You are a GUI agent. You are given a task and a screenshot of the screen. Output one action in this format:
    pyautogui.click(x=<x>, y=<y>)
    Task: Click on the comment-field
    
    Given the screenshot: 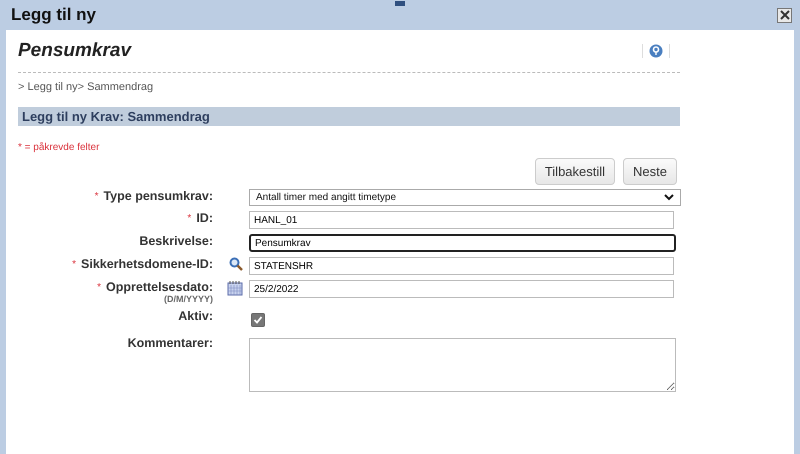 What is the action you would take?
    pyautogui.click(x=462, y=365)
    